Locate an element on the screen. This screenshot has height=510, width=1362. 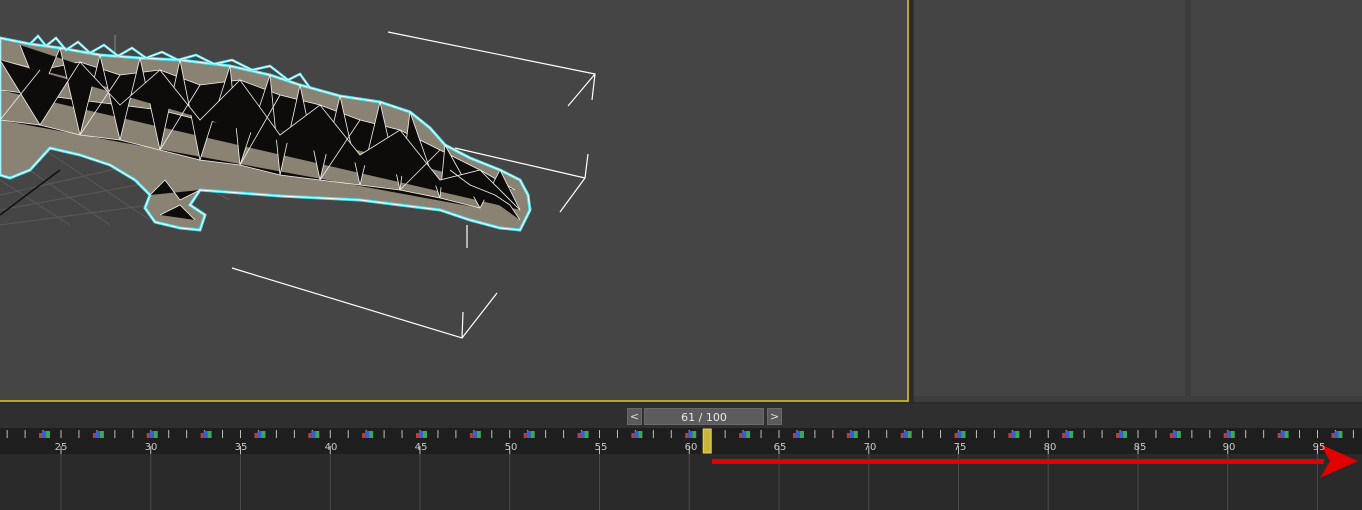
tick-label: 80 is located at coordinates (1050, 447).